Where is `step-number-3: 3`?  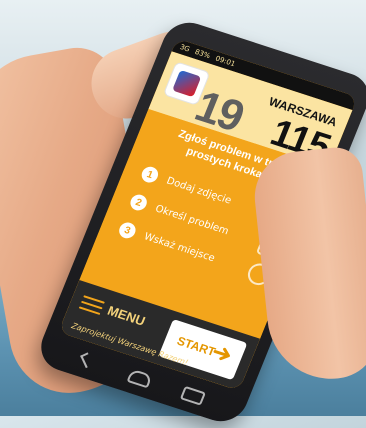
step-number-3: 3 is located at coordinates (127, 230).